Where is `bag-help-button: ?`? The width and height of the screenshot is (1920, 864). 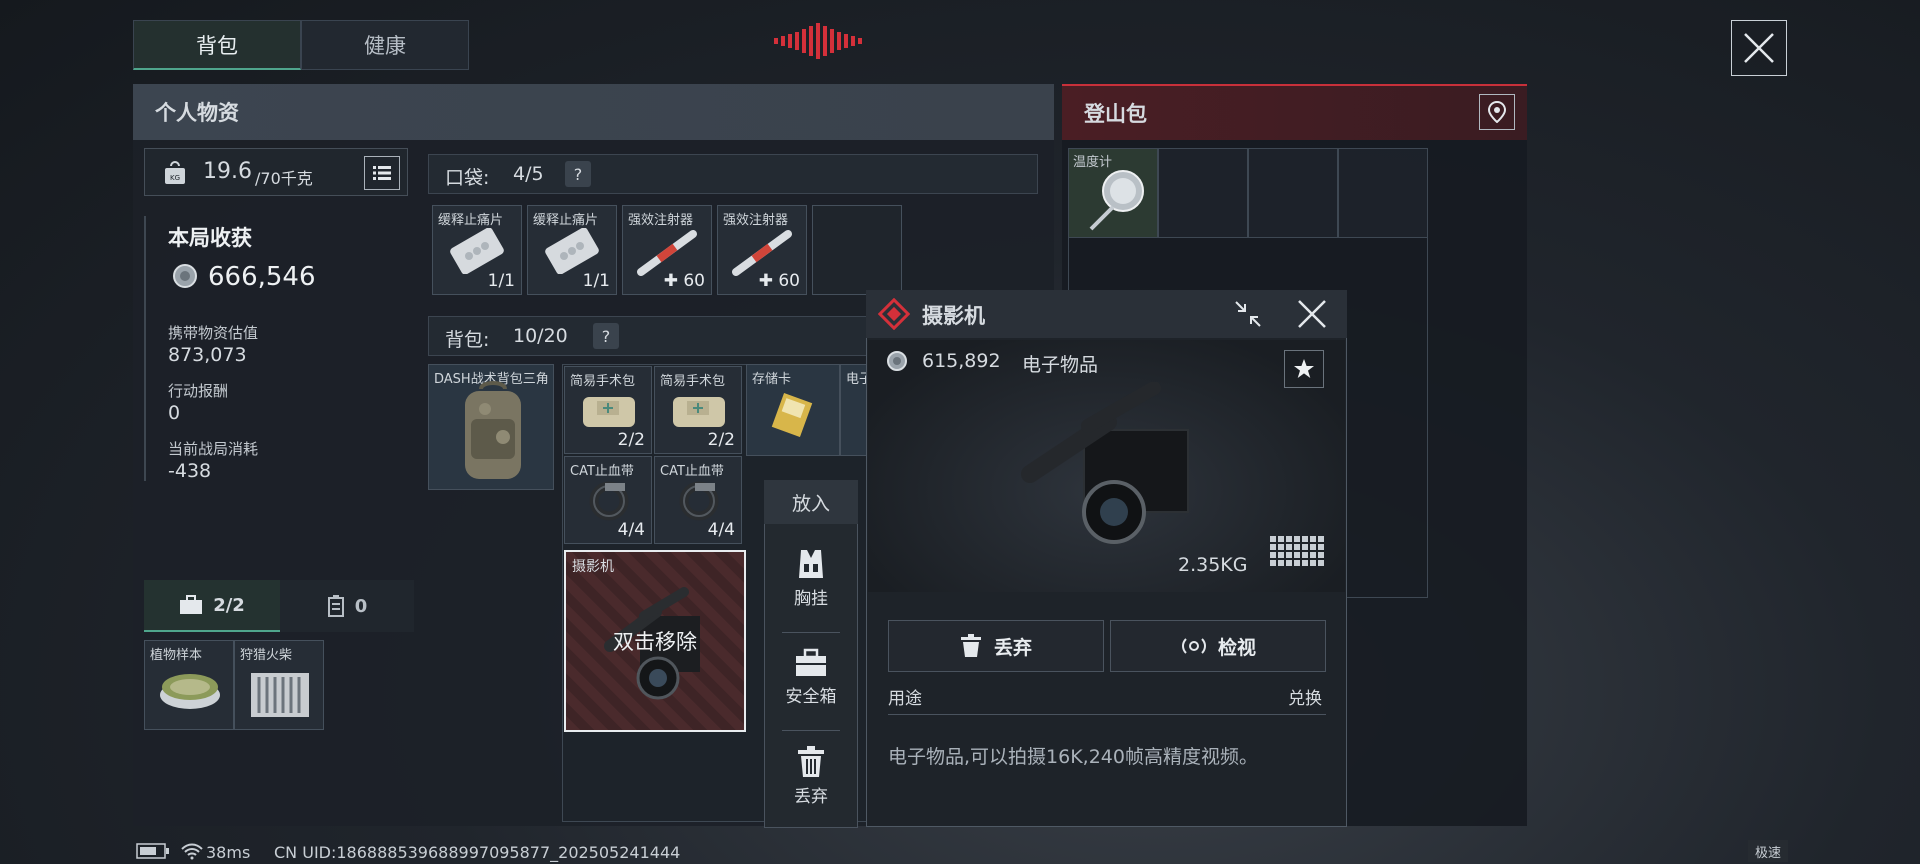
bag-help-button: ? is located at coordinates (606, 336).